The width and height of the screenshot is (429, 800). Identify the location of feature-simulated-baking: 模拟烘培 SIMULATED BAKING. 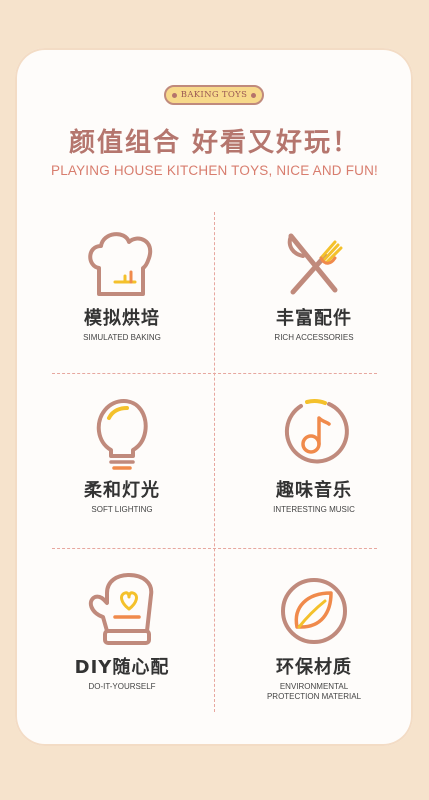
(122, 285).